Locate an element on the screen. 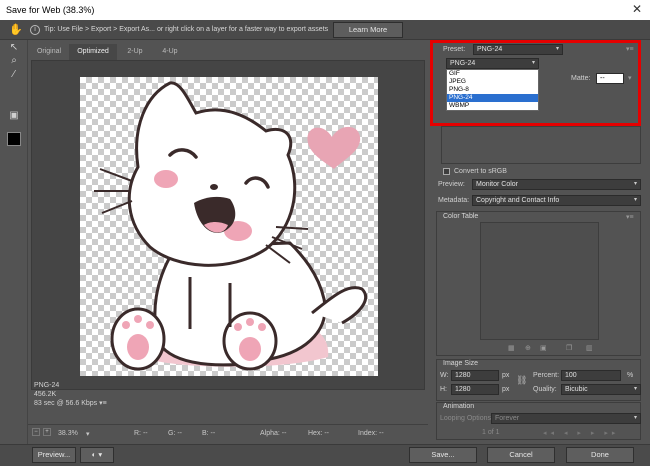 This screenshot has width=650, height=466. readout-g: G: -- is located at coordinates (175, 433).